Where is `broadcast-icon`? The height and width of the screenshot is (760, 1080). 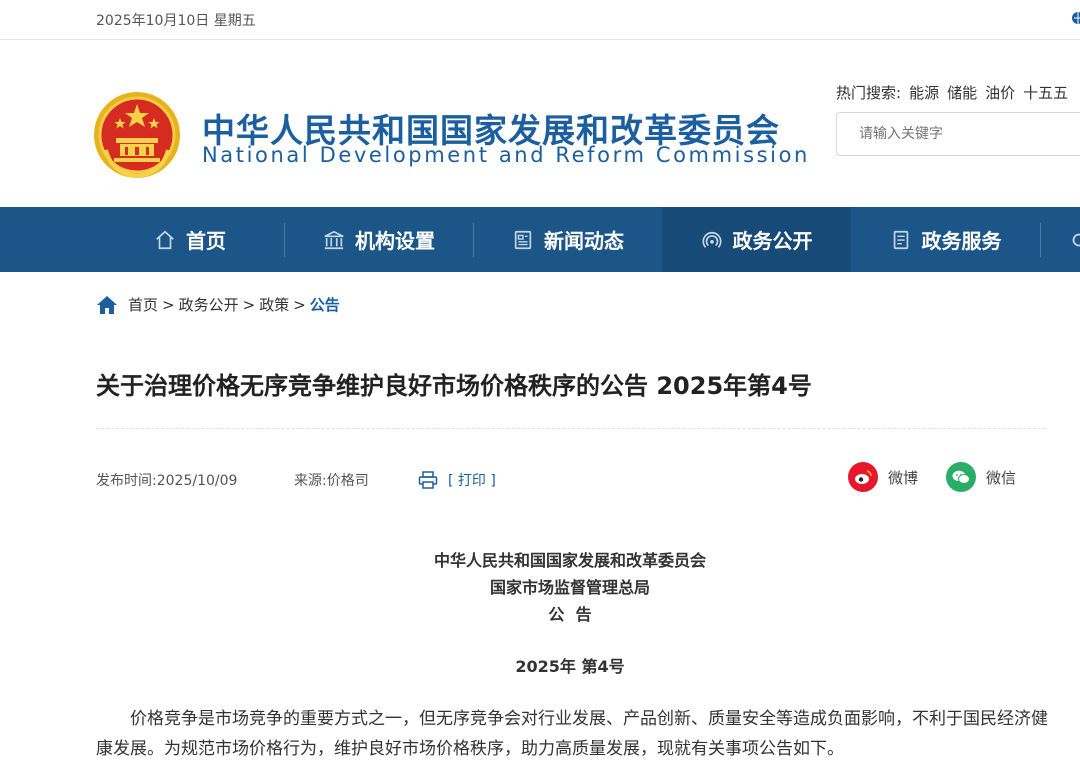
broadcast-icon is located at coordinates (711, 239).